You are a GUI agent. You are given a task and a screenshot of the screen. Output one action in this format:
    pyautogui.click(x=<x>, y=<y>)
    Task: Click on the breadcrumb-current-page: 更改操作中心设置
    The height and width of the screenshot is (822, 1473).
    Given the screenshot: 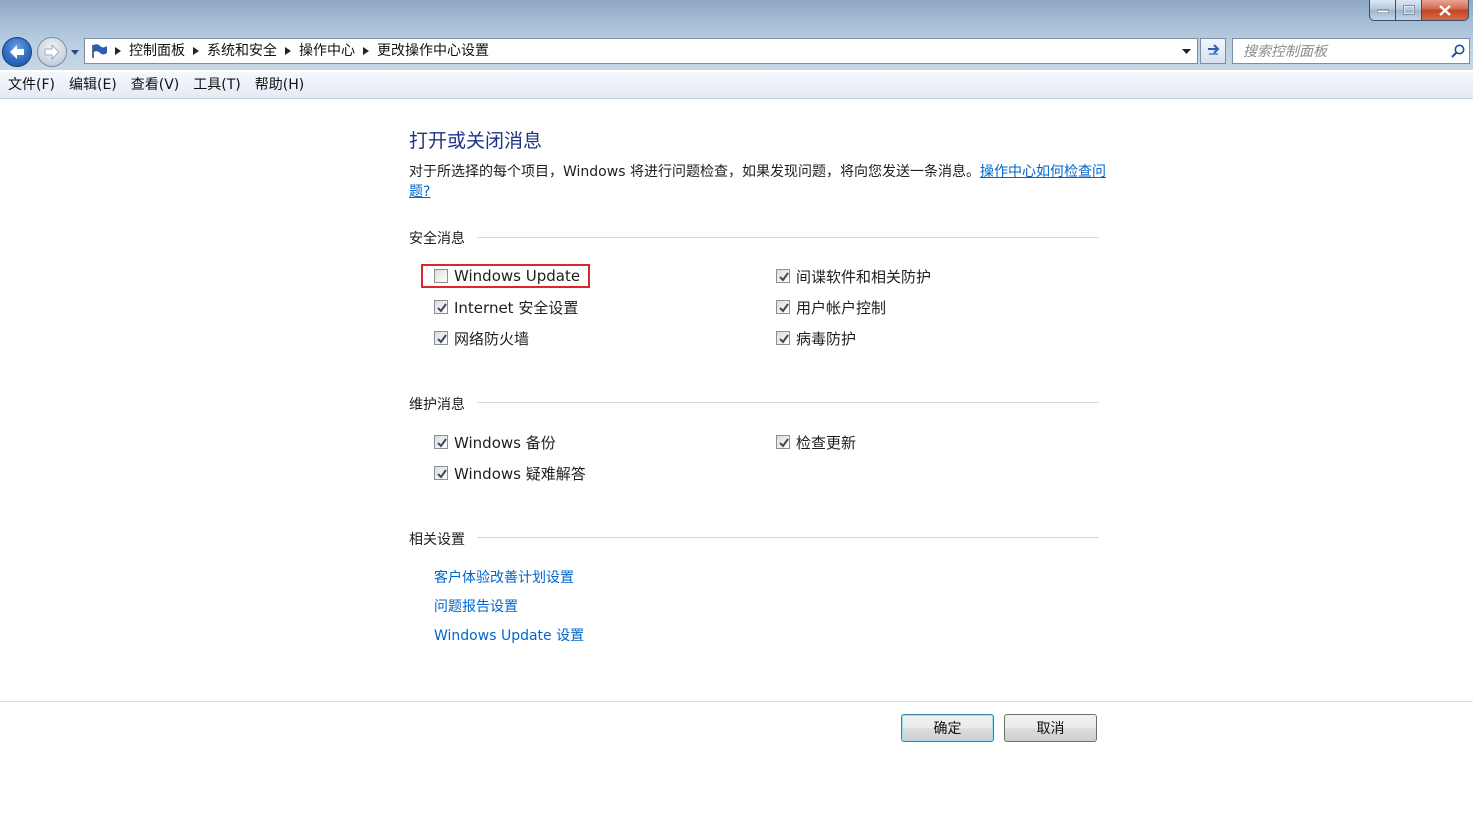 What is the action you would take?
    pyautogui.click(x=433, y=51)
    